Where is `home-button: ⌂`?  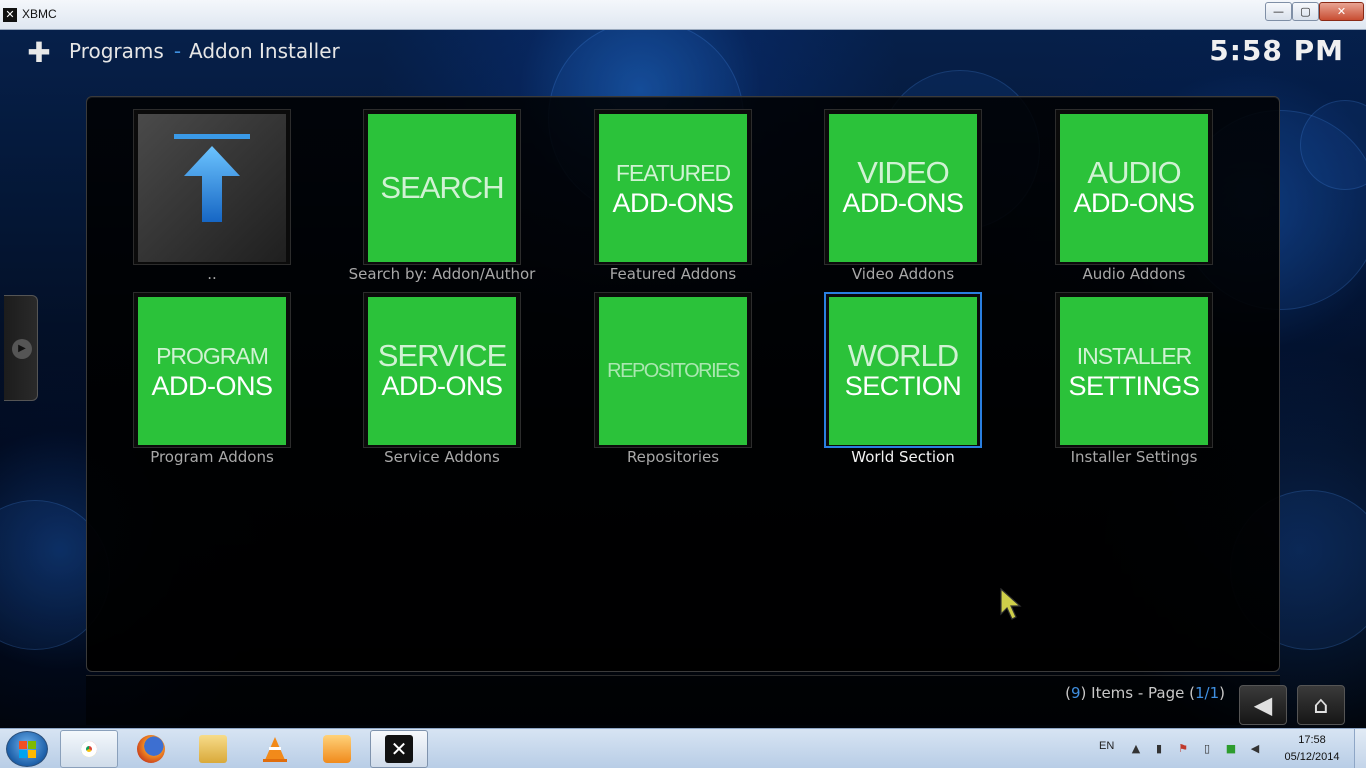
home-button: ⌂ is located at coordinates (1321, 705).